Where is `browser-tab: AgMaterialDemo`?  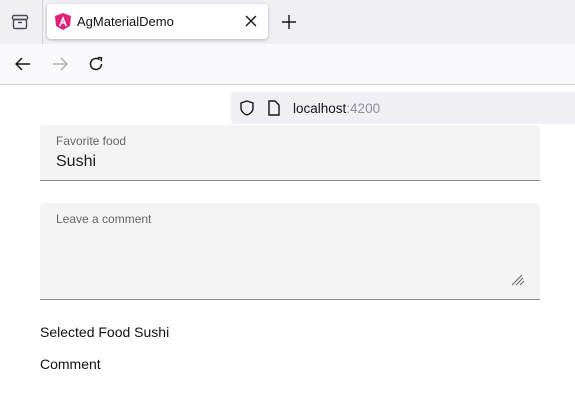 browser-tab: AgMaterialDemo is located at coordinates (157, 21).